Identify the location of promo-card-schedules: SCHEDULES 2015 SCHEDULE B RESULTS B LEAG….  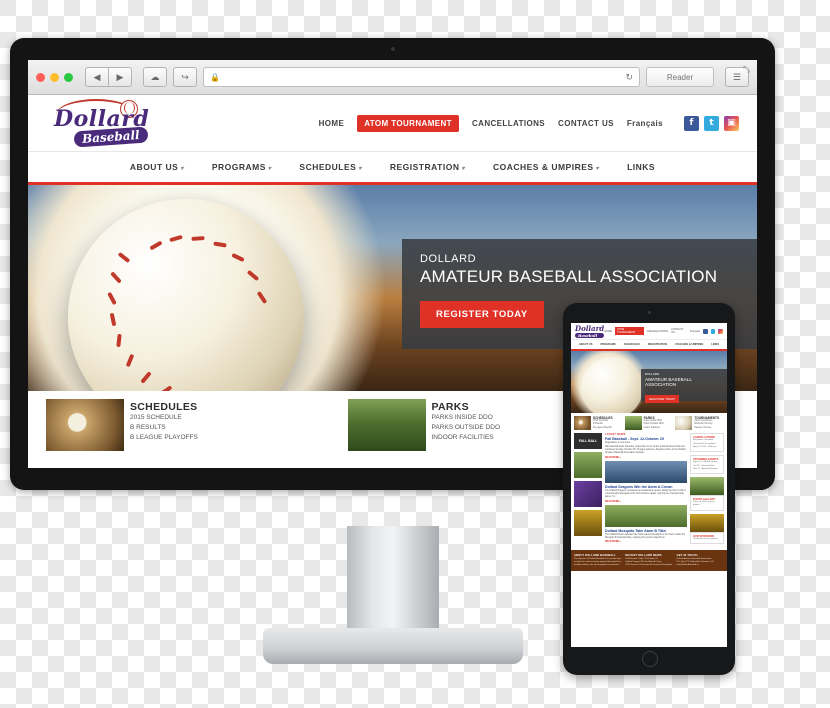
(197, 426).